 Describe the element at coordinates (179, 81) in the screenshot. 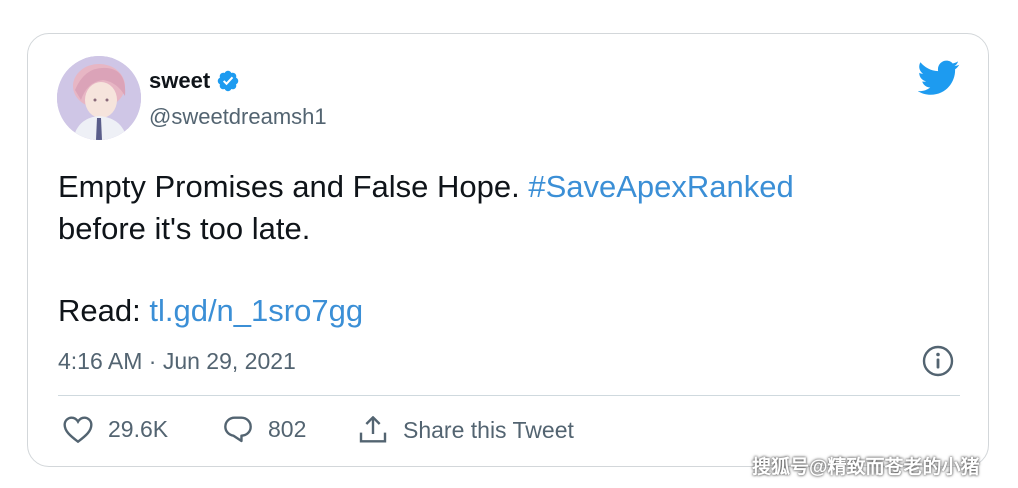

I see `display-name: sweet` at that location.